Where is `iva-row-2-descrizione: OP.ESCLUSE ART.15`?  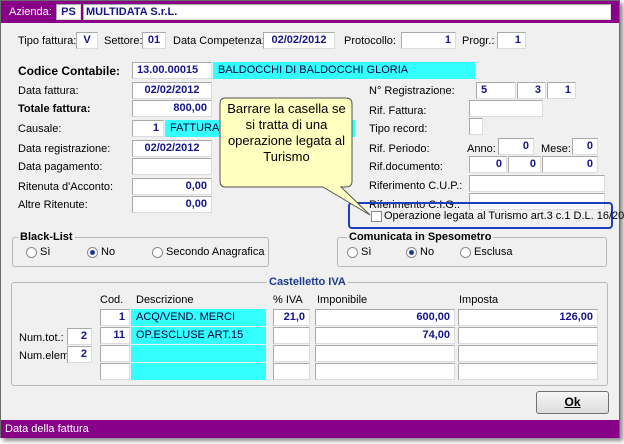
iva-row-2-descrizione: OP.ESCLUSE ART.15 is located at coordinates (198, 335).